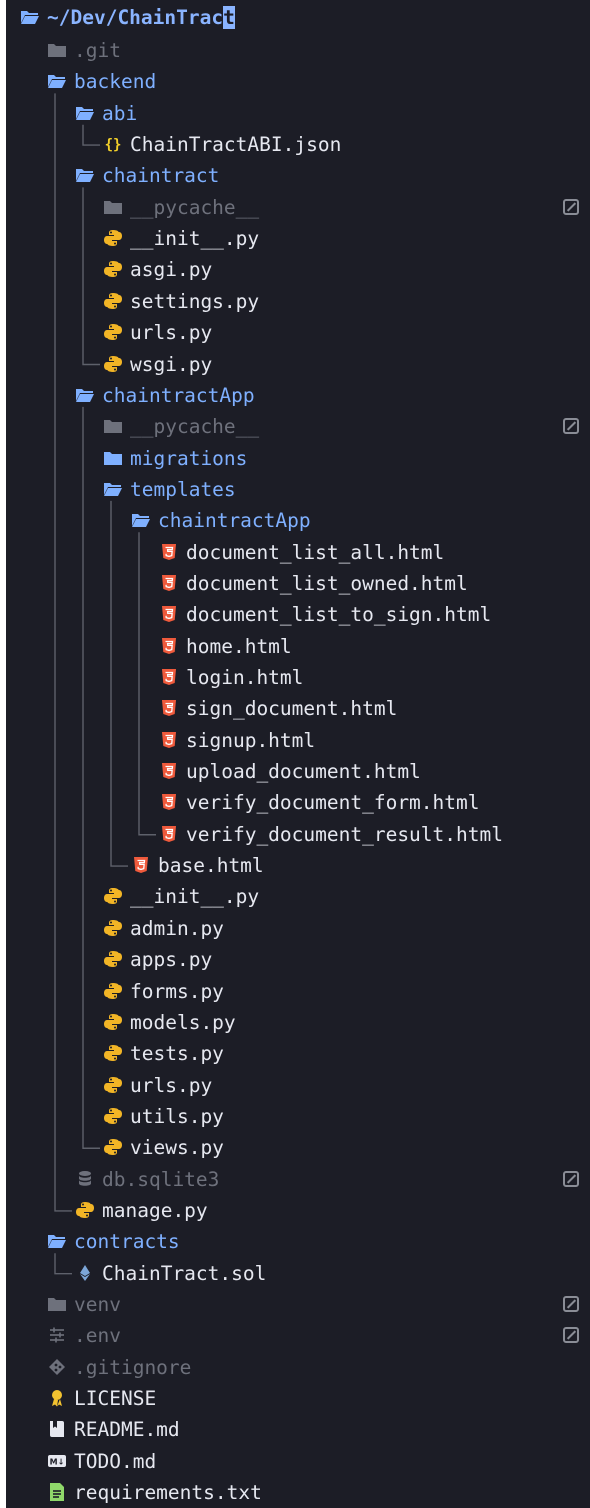 This screenshot has width=590, height=1508. I want to click on tree-file-upload-document-html: upload_document.html, so click(295, 771).